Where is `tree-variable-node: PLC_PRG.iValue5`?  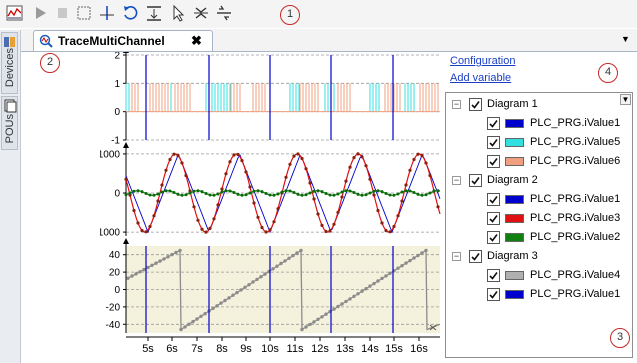 tree-variable-node: PLC_PRG.iValue5 is located at coordinates (538, 144).